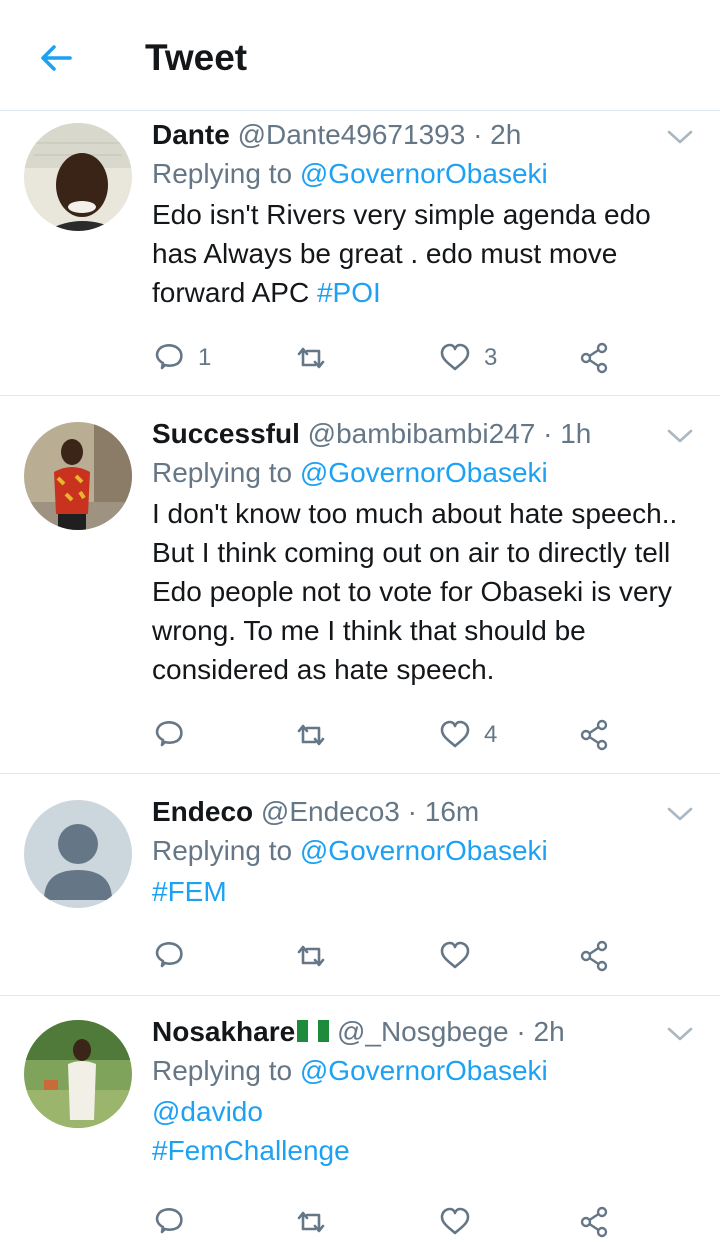  I want to click on page-title: Tweet, so click(196, 57).